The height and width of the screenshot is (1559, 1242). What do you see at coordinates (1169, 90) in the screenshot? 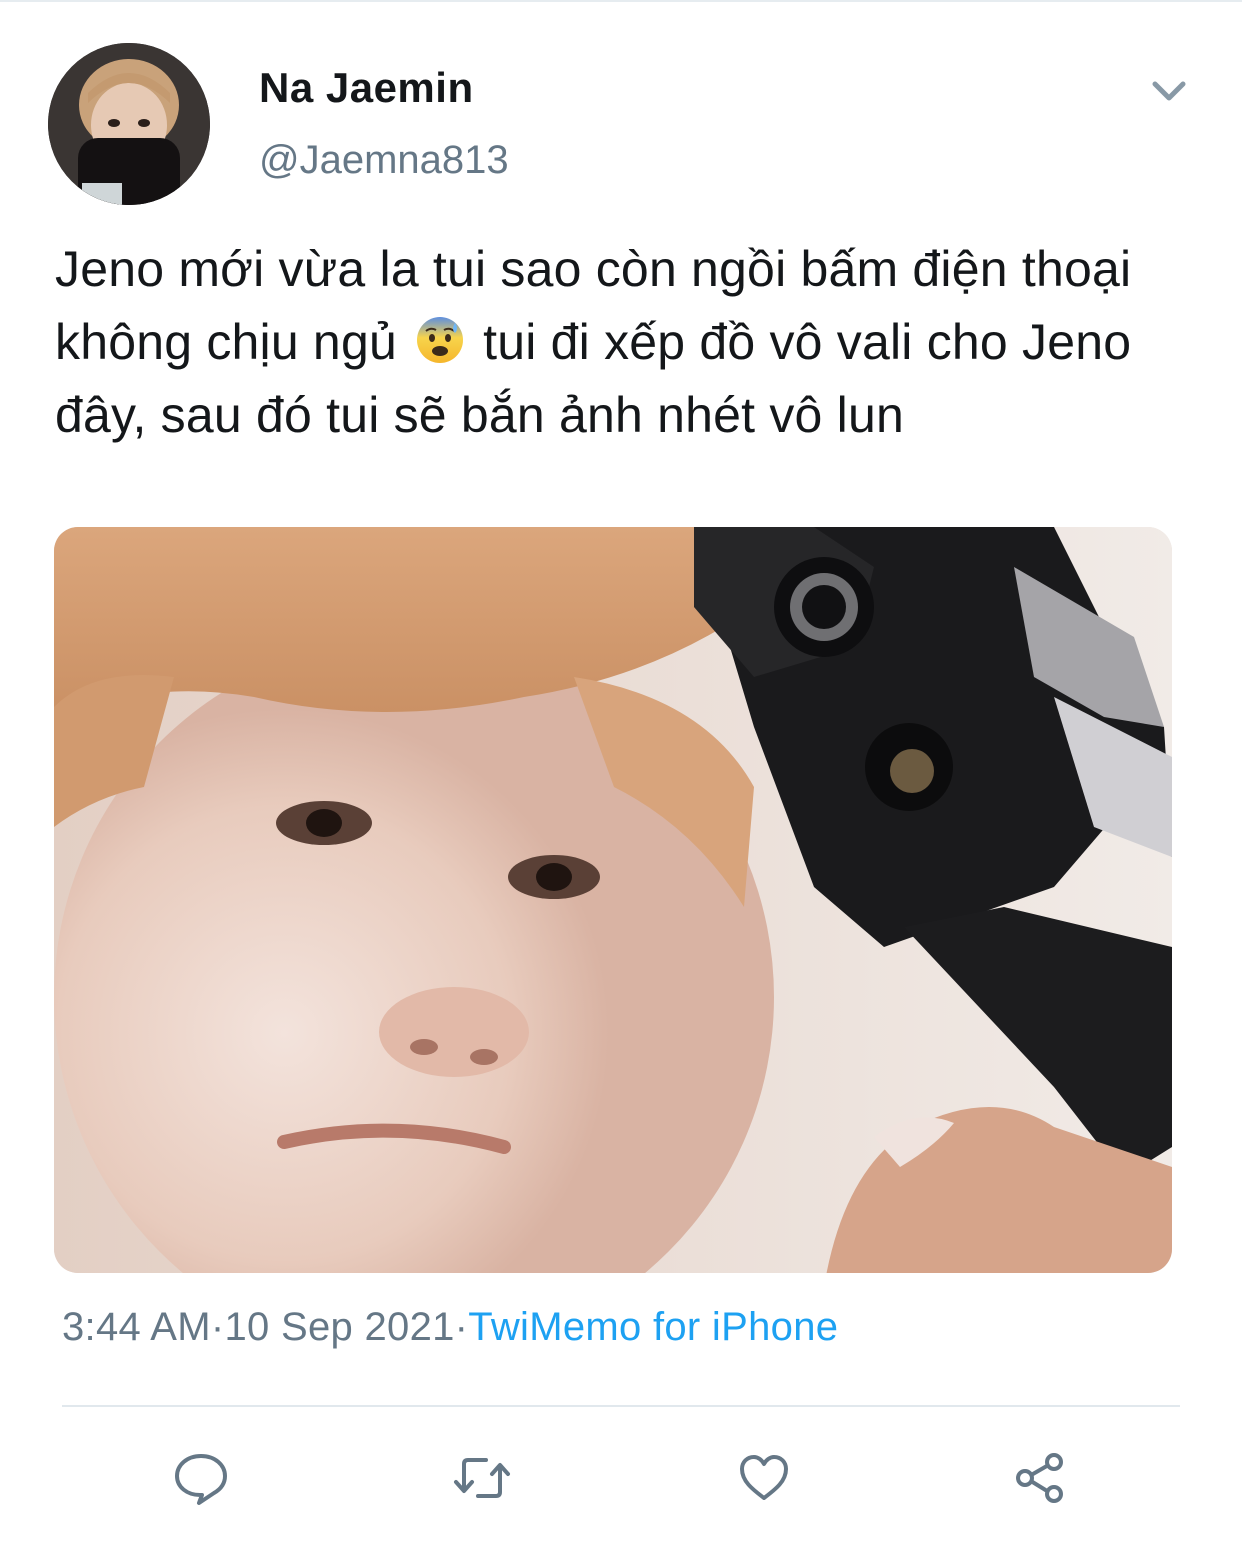
I see `chevron-down-icon` at bounding box center [1169, 90].